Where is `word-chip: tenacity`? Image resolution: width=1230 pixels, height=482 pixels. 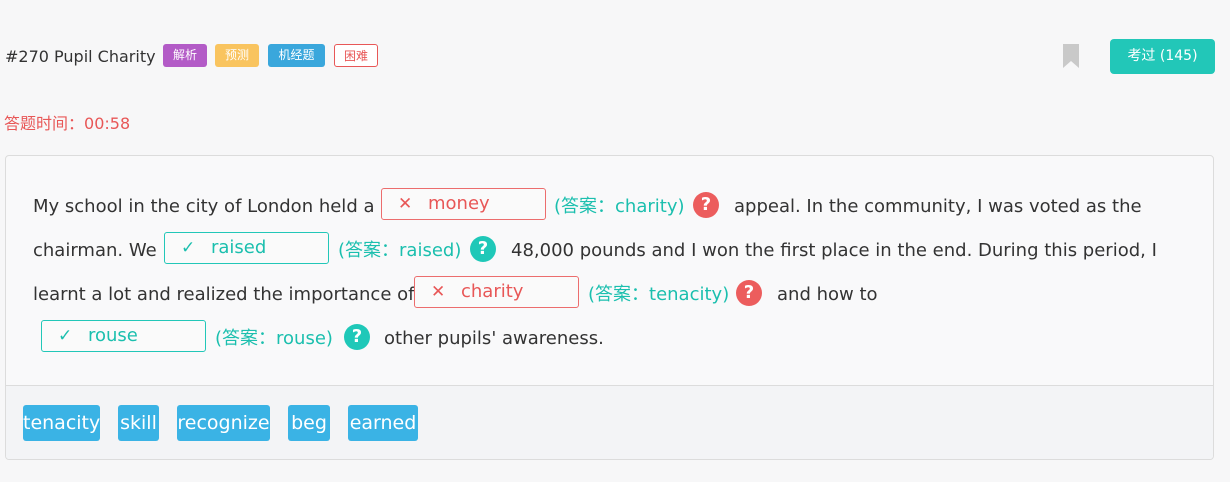
word-chip: tenacity is located at coordinates (61, 423).